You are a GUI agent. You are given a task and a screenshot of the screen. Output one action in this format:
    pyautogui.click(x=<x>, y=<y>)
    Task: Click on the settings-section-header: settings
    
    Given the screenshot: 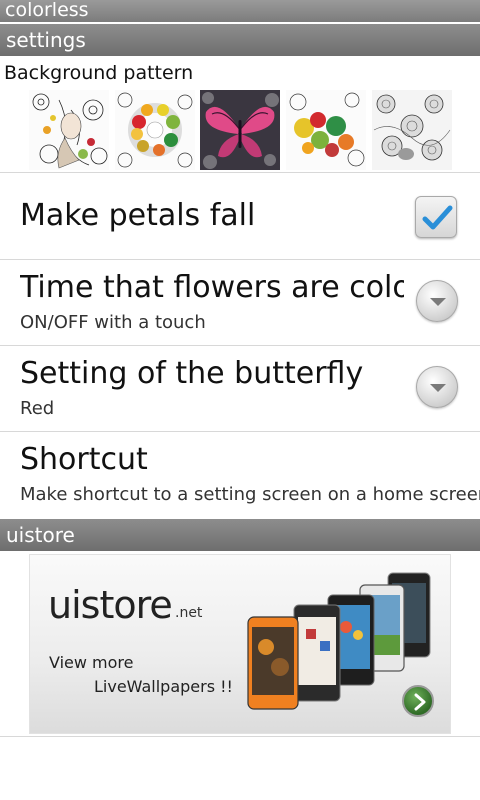 What is the action you would take?
    pyautogui.click(x=240, y=40)
    